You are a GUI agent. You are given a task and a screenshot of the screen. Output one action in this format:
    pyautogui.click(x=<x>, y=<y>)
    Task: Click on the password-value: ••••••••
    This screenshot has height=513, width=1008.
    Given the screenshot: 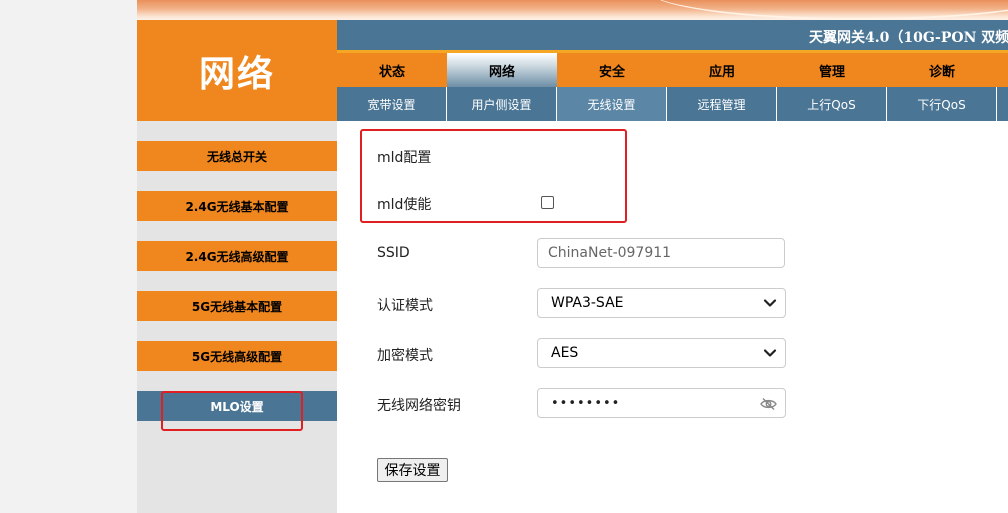 What is the action you would take?
    pyautogui.click(x=586, y=403)
    